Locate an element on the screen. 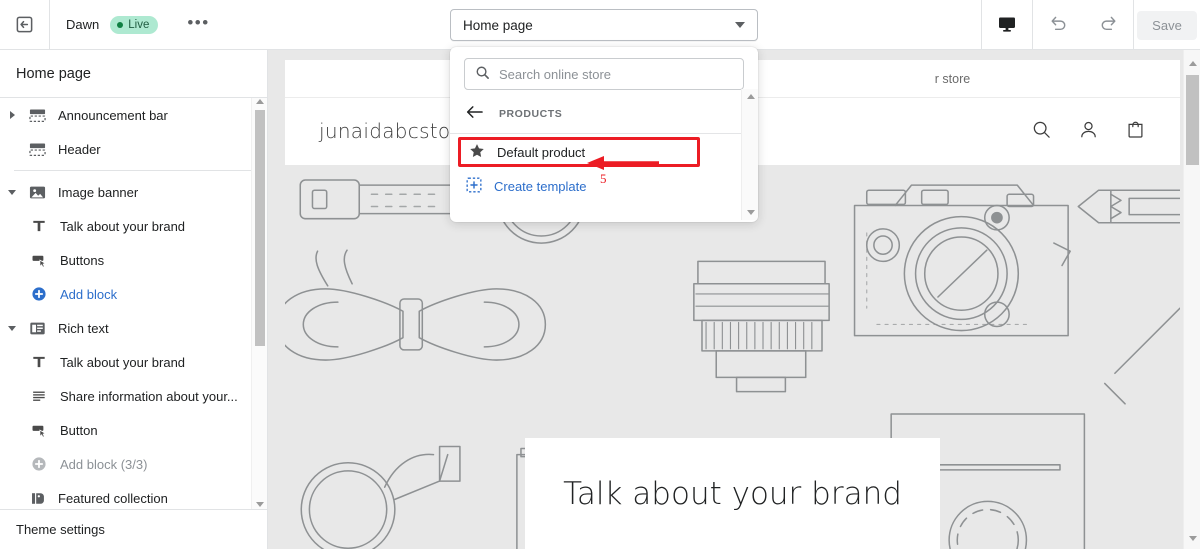  sidebar-item-label: Header is located at coordinates (79, 149).